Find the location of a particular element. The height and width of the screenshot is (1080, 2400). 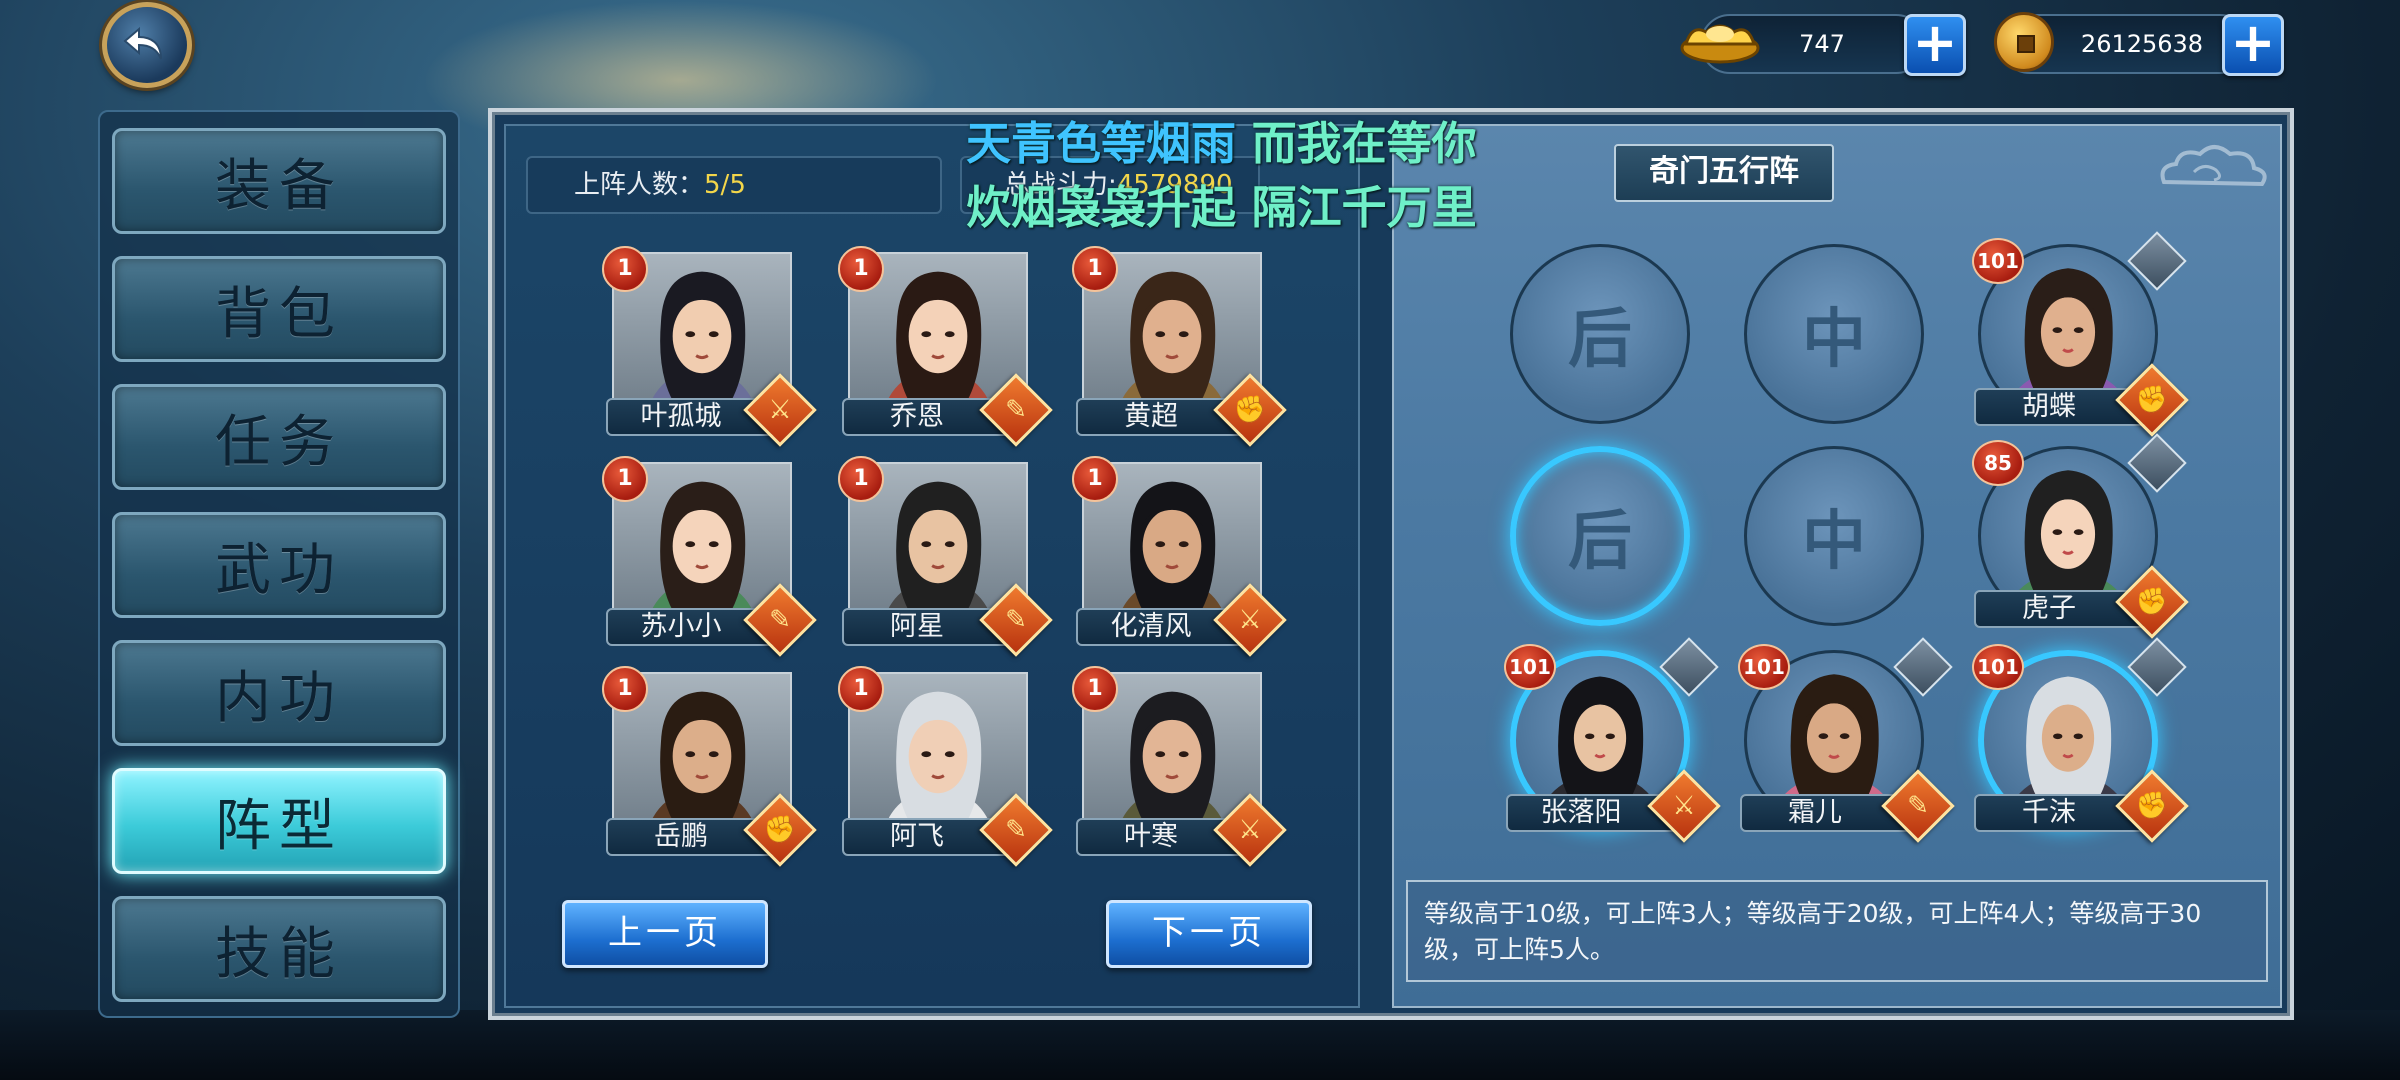

back-arrow-icon is located at coordinates (142, 43).